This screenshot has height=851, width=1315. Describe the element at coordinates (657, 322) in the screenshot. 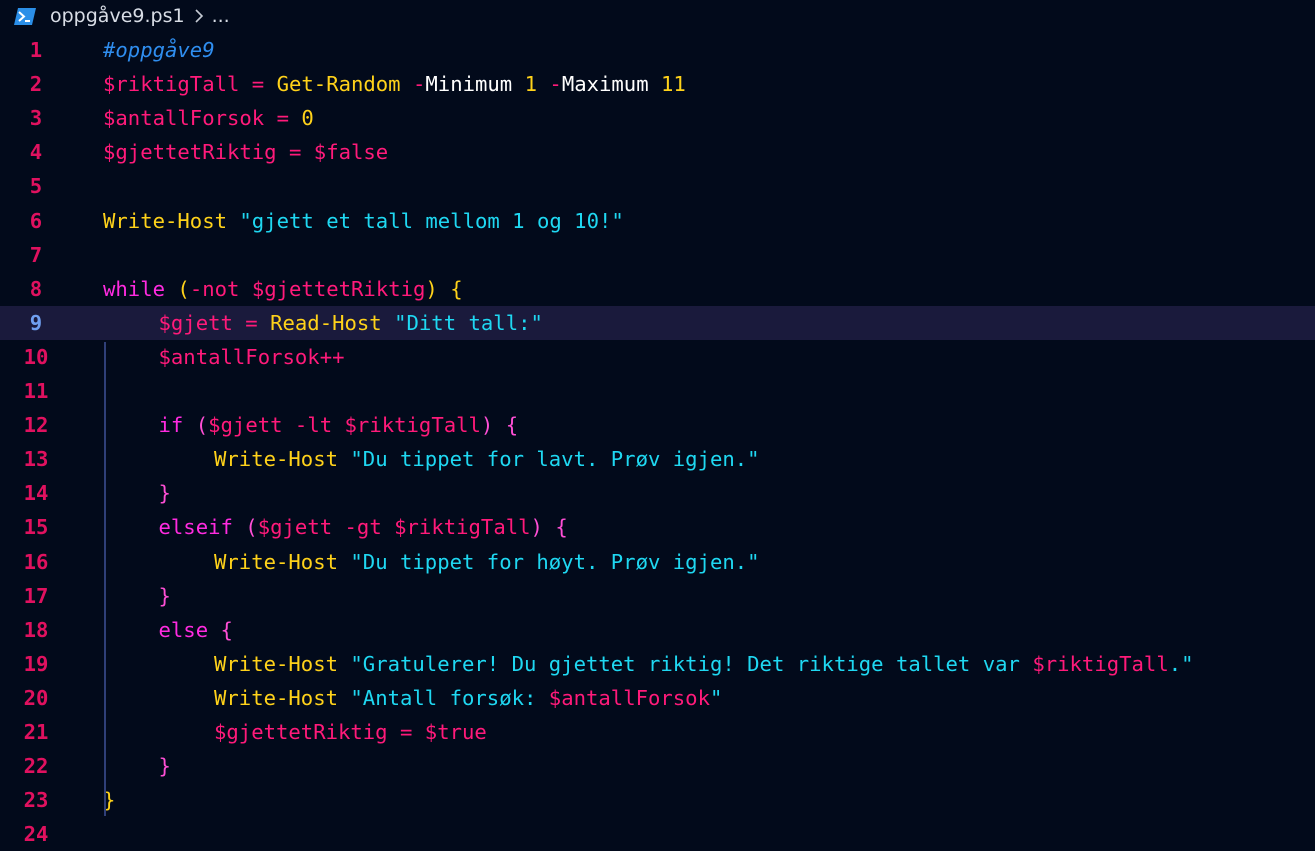

I see `code-line: 9 $gjett = Read-Host "Ditt tall:"` at that location.